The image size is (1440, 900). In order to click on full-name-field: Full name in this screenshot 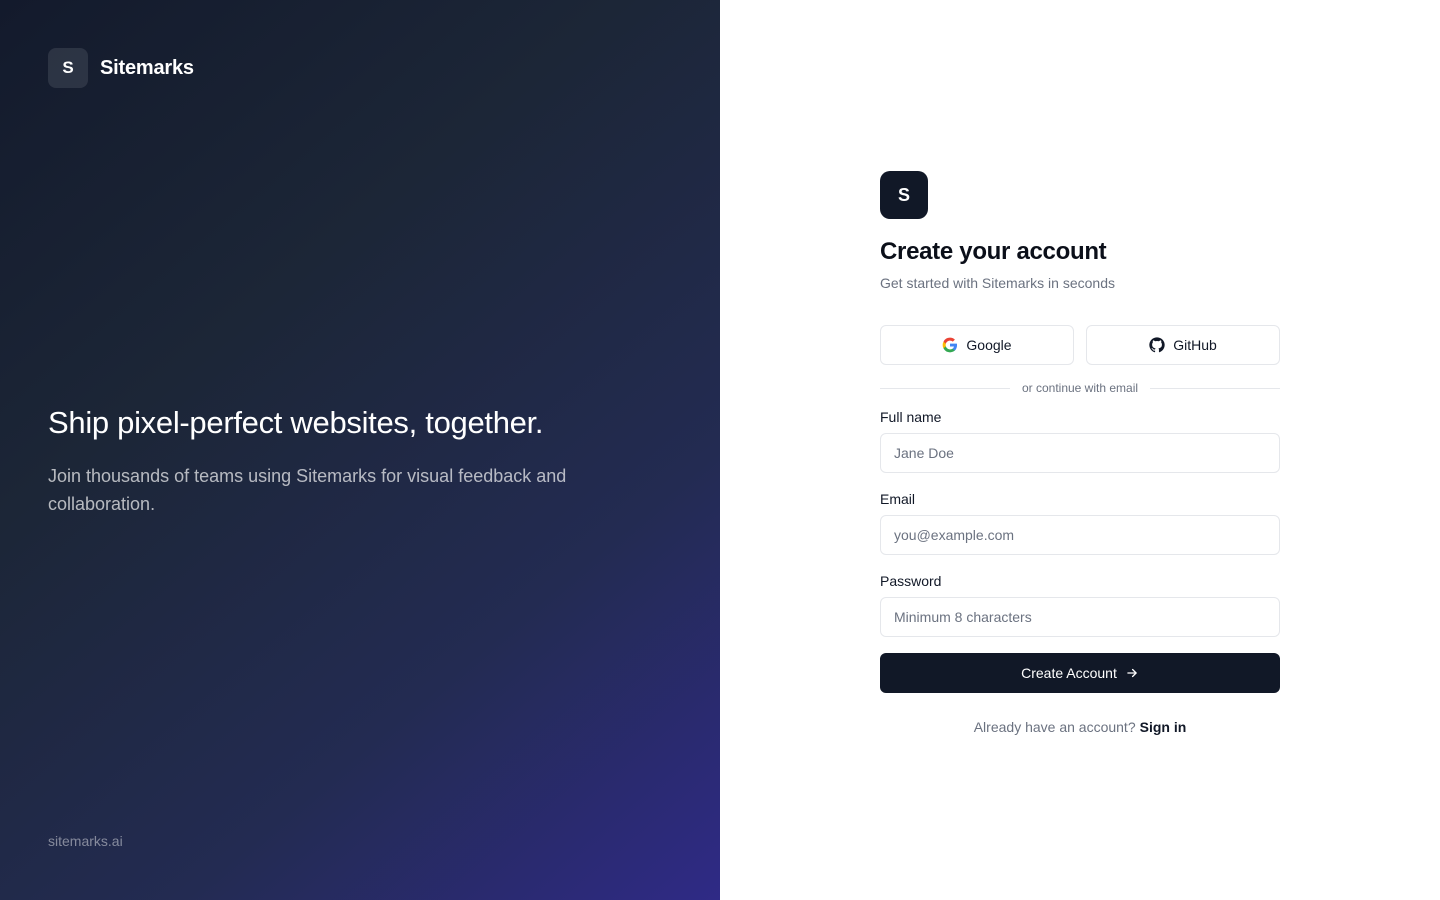, I will do `click(1080, 440)`.